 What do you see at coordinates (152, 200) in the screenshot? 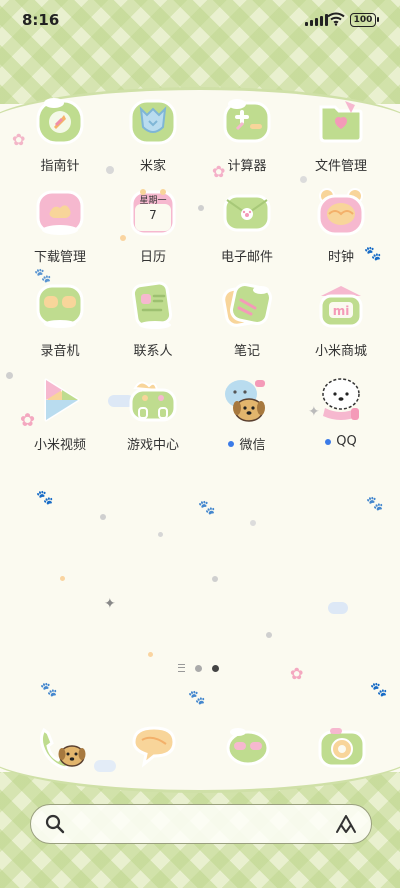
I see `calendar-weekday: 星期一` at bounding box center [152, 200].